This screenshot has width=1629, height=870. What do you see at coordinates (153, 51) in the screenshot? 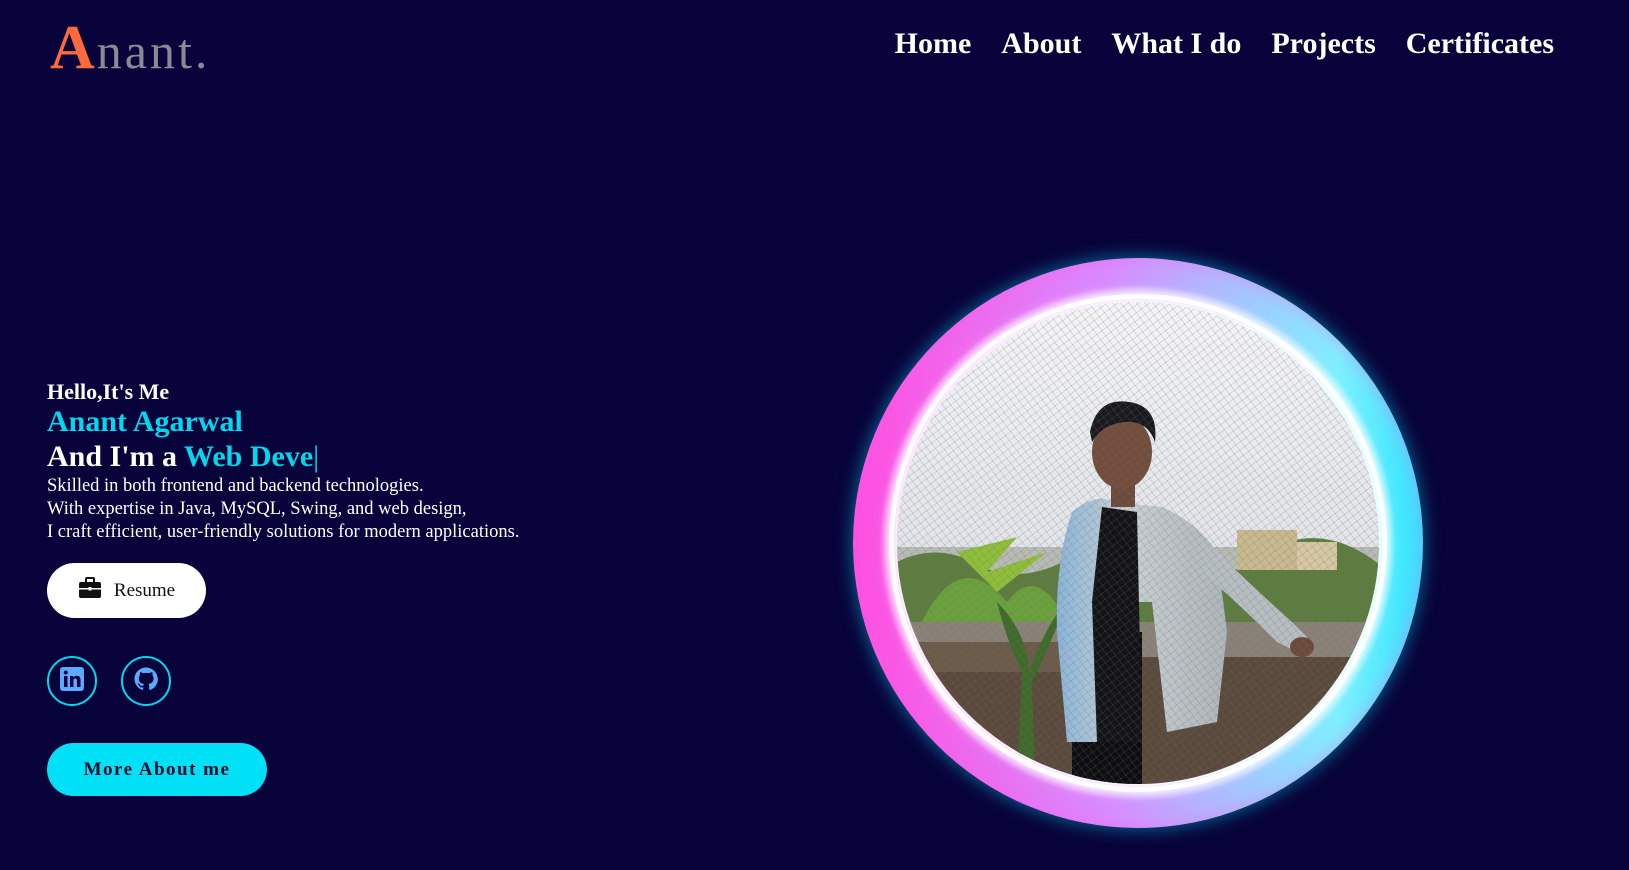
I see `logo-rest: nant.` at bounding box center [153, 51].